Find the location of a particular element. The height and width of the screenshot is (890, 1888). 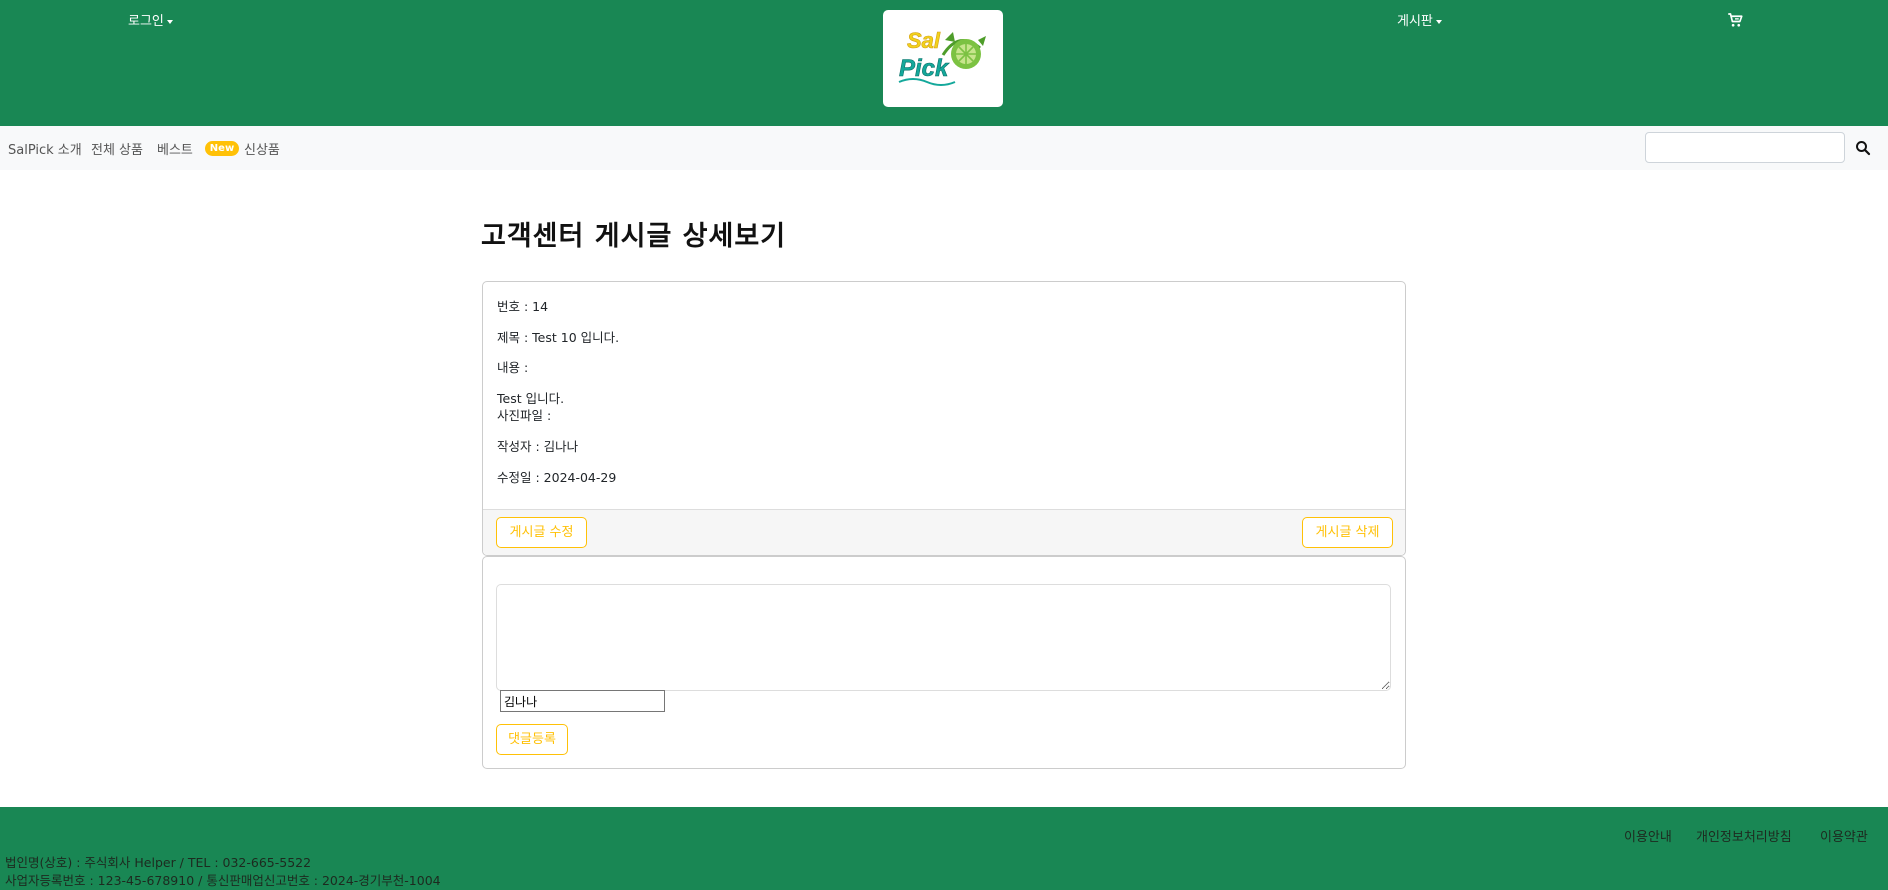

nav-item-about: SalPick 소개 is located at coordinates (45, 148).